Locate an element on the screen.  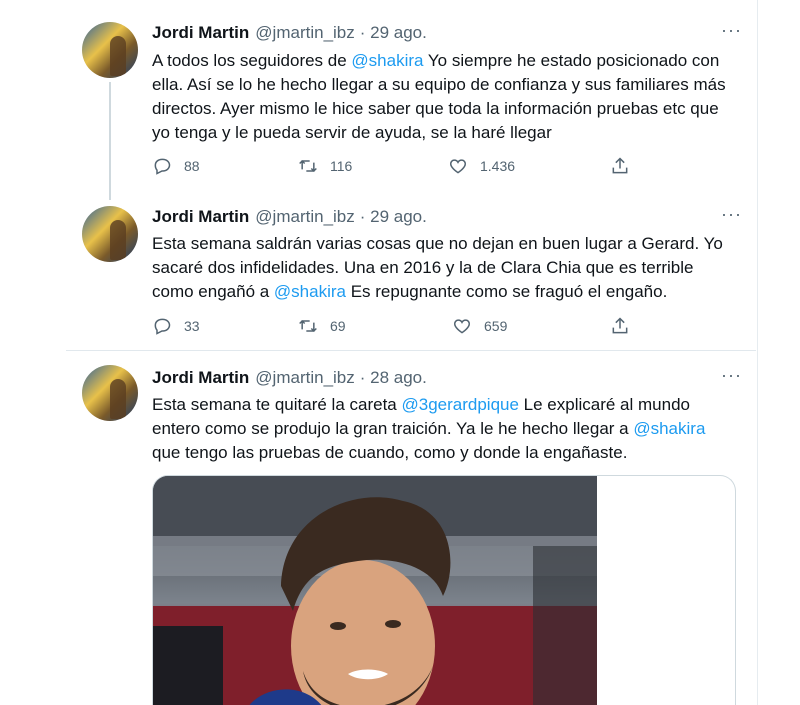
column-divider is located at coordinates (757, 352).